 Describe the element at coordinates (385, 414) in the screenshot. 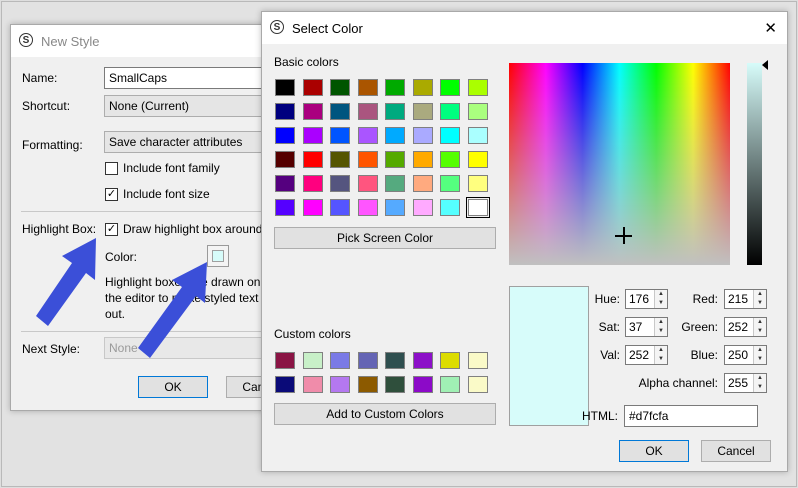

I see `add-to-custom-colors-button: Add to Custom Colors` at that location.